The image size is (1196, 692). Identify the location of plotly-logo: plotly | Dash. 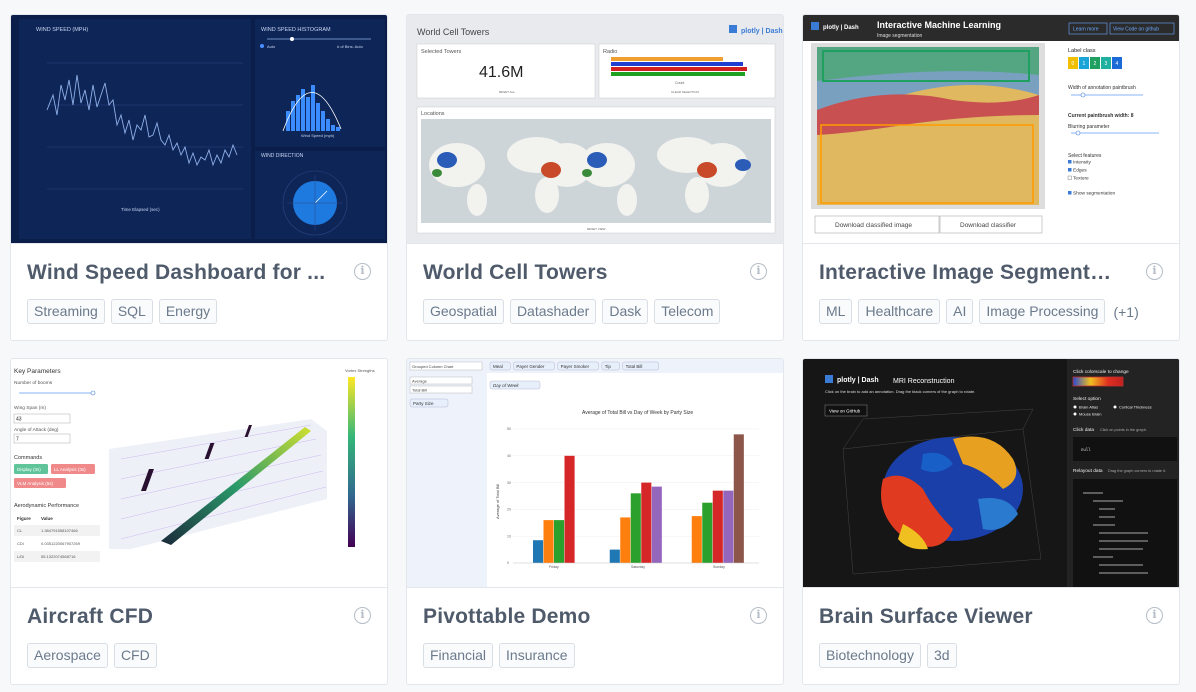
(858, 380).